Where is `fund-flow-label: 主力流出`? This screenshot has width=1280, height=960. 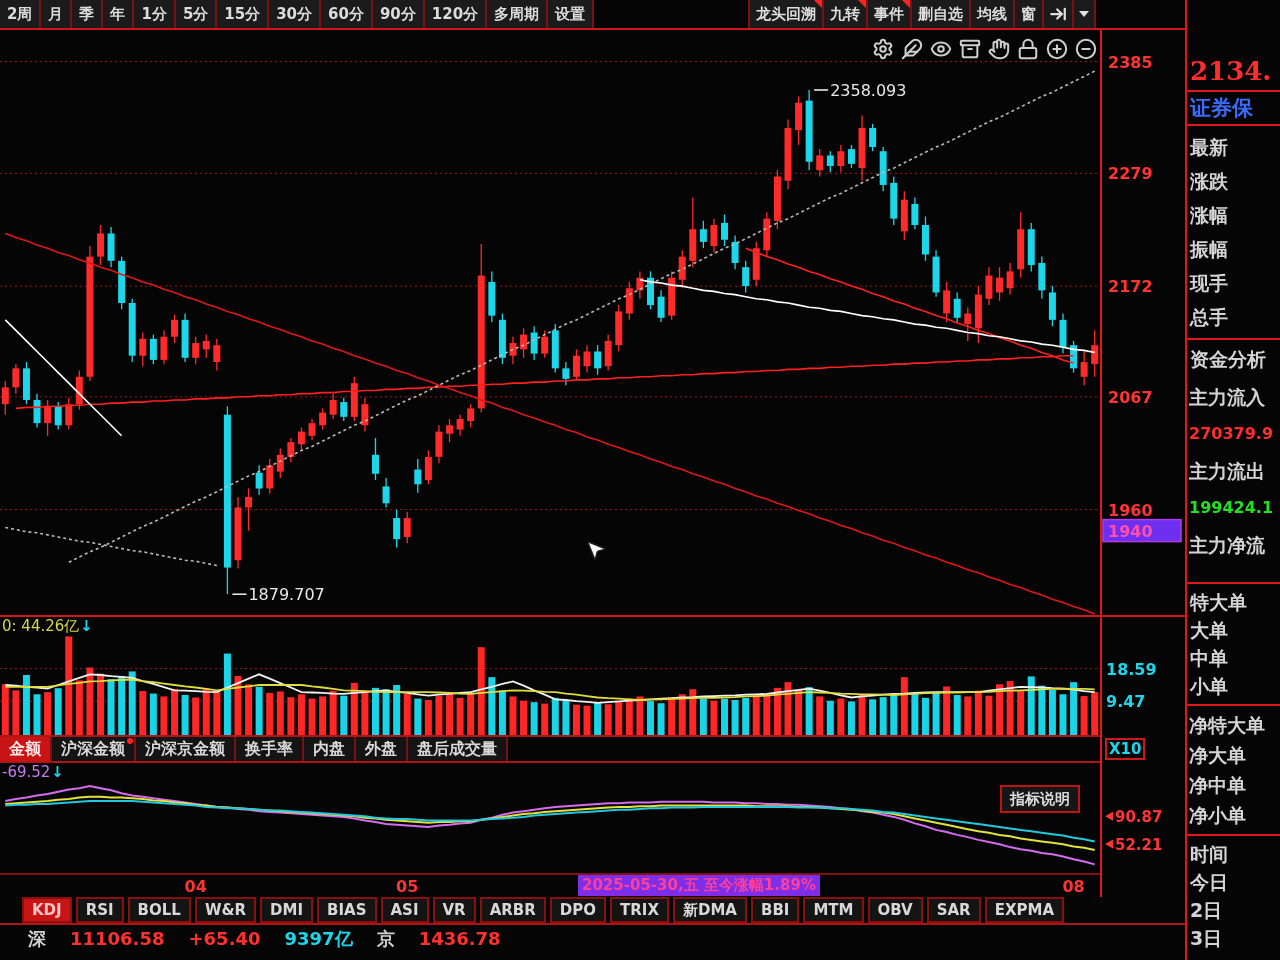
fund-flow-label: 主力流出 is located at coordinates (1227, 471).